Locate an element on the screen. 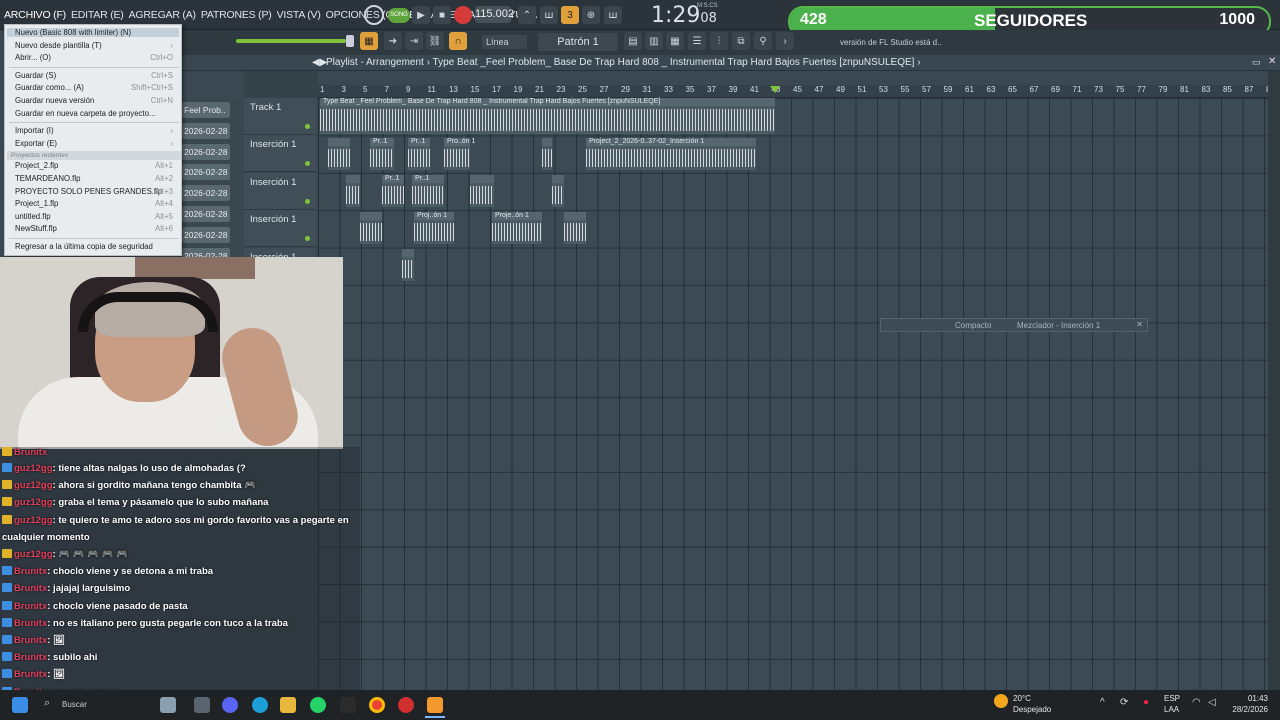 Image resolution: width=1280 pixels, height=720 pixels. pattern-mode-icon: ⌃ is located at coordinates (527, 15).